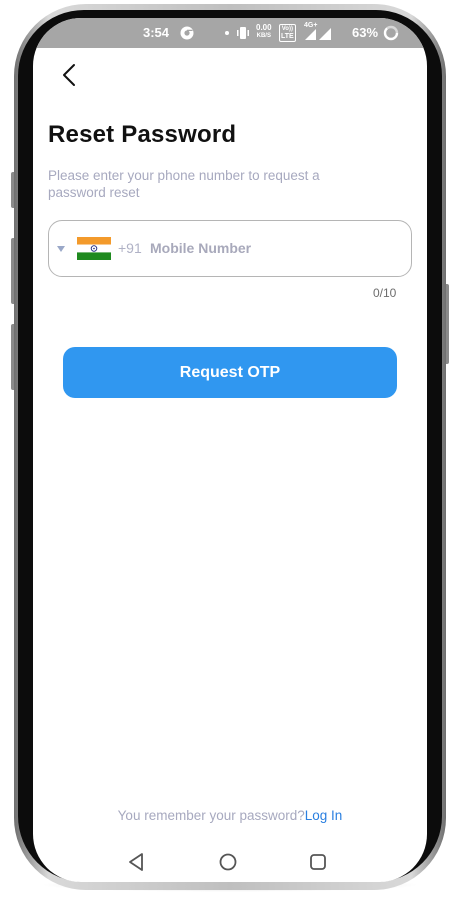  I want to click on nav-back-button, so click(137, 862).